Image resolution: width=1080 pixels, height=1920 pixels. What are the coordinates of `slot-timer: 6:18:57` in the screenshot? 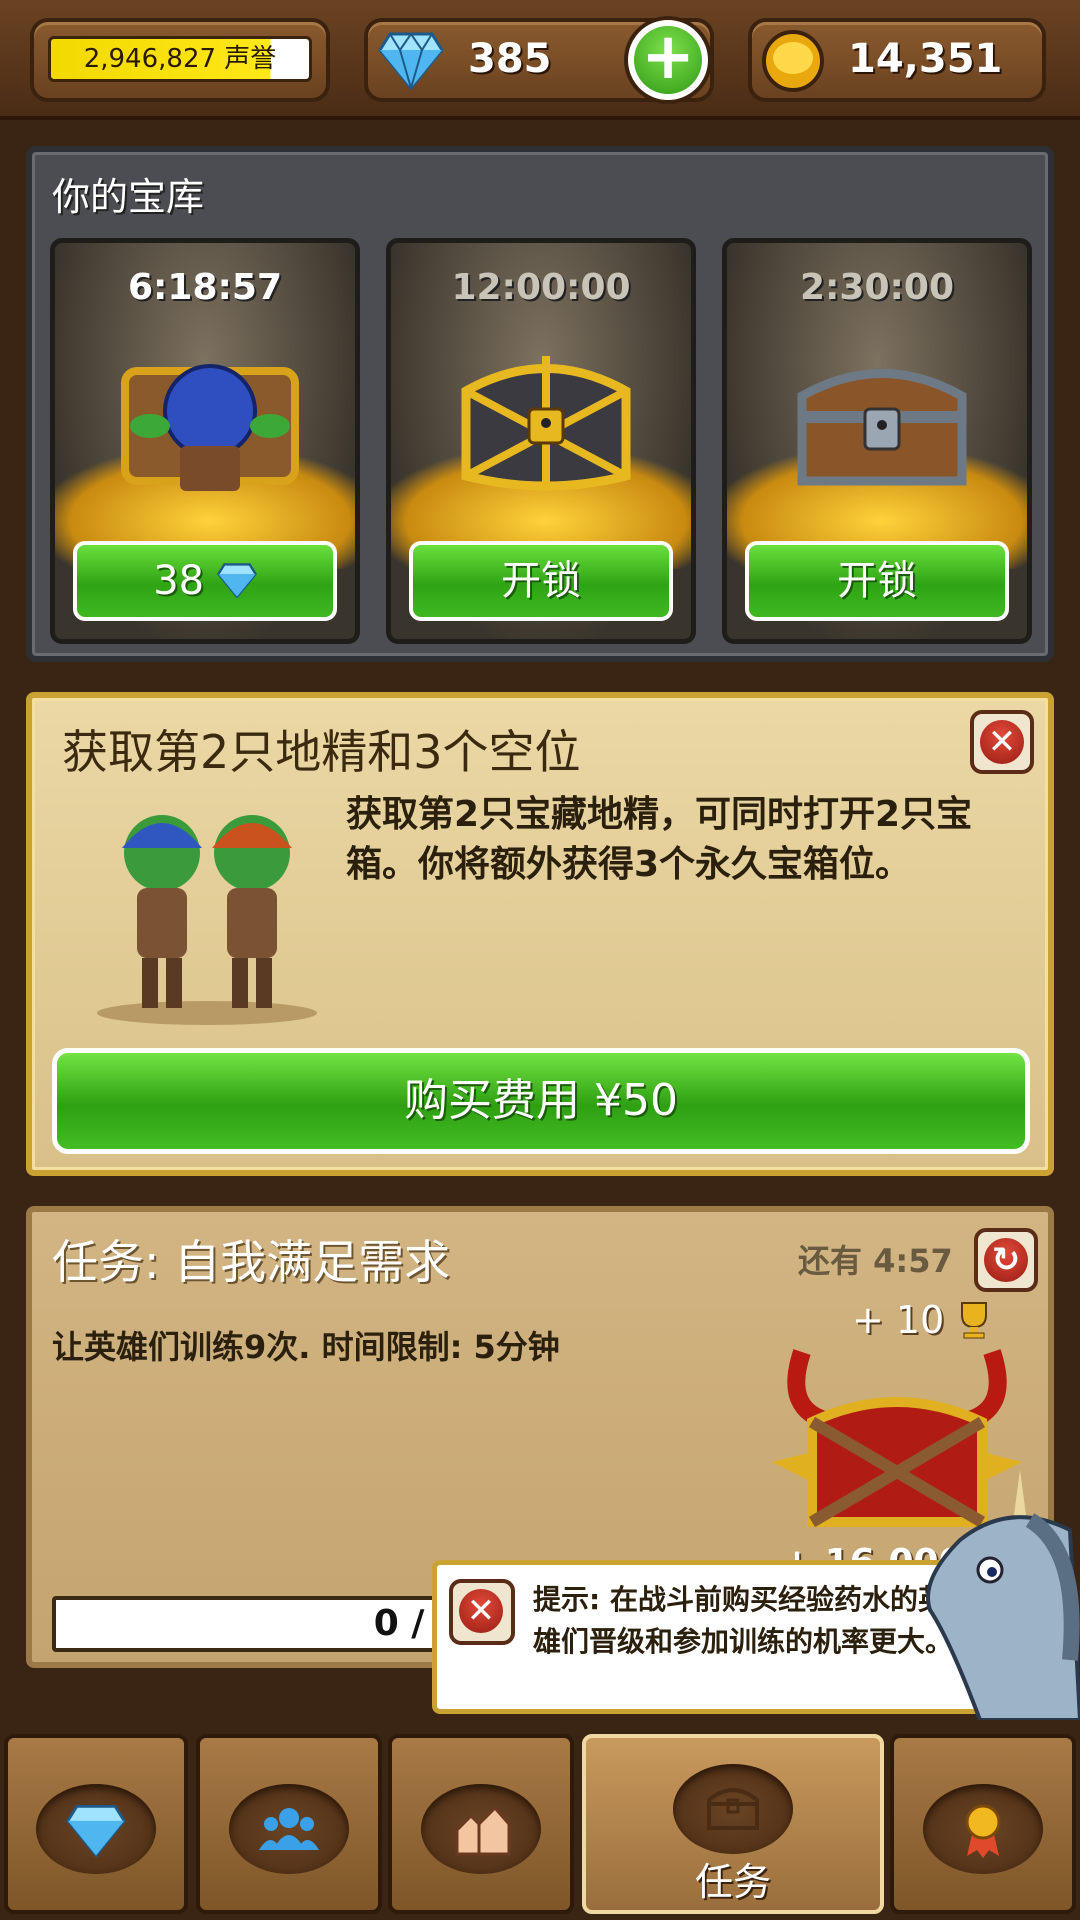 It's located at (205, 287).